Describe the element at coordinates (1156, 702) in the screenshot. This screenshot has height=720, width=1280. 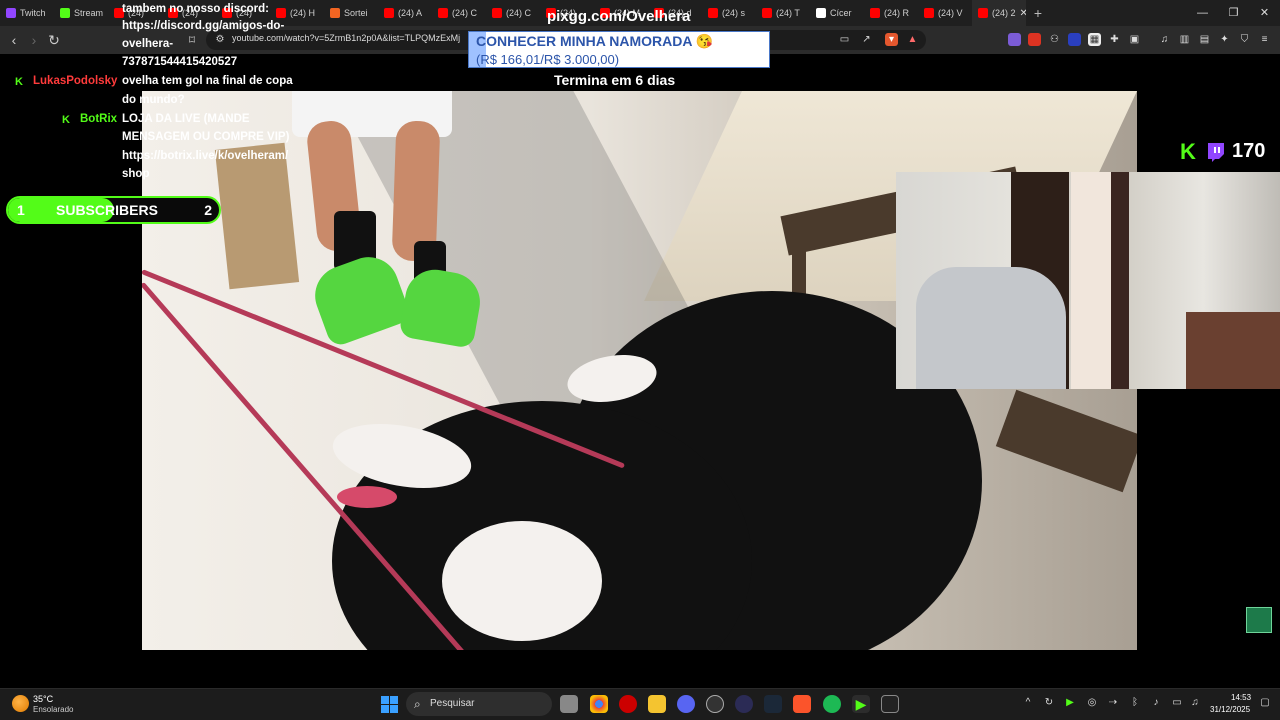
I see `microphone-icon: ♪` at that location.